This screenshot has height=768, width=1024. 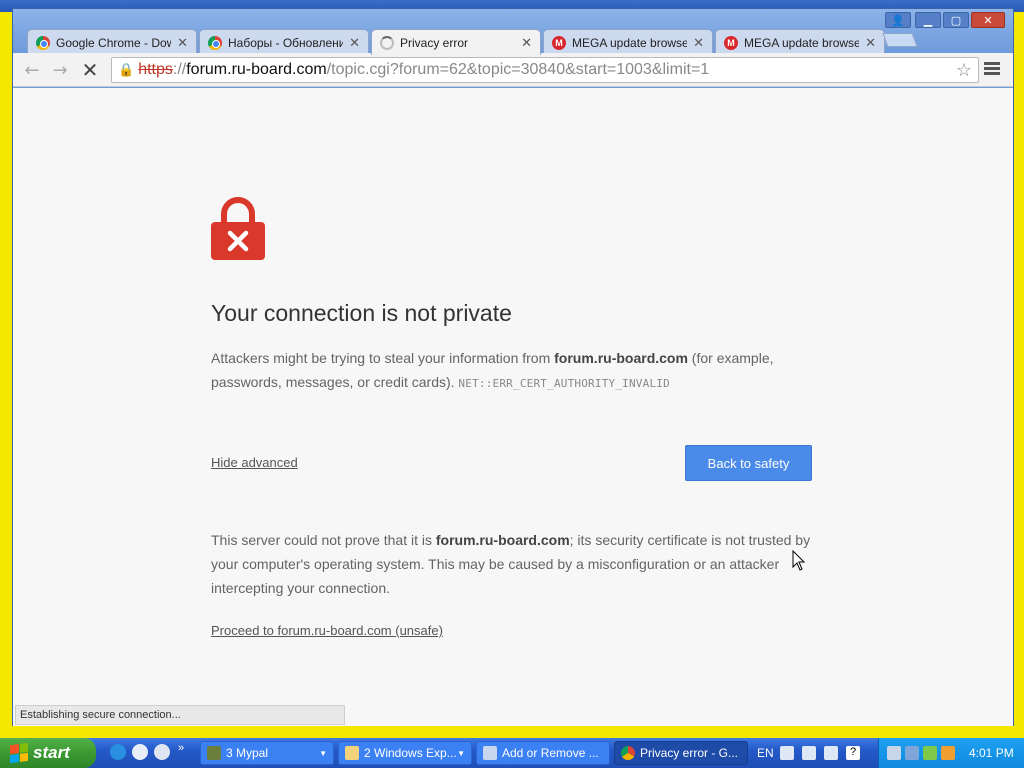 I want to click on tab-mega-update-2: M MEGA update browser ✕, so click(x=800, y=42).